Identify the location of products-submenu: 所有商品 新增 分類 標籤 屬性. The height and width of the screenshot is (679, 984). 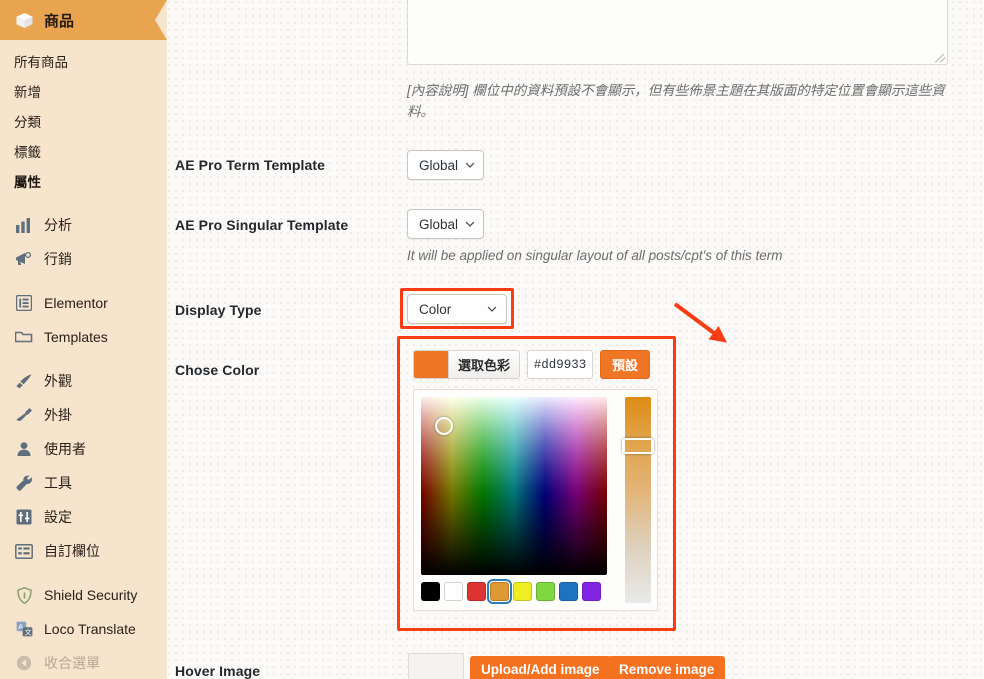
(83, 124).